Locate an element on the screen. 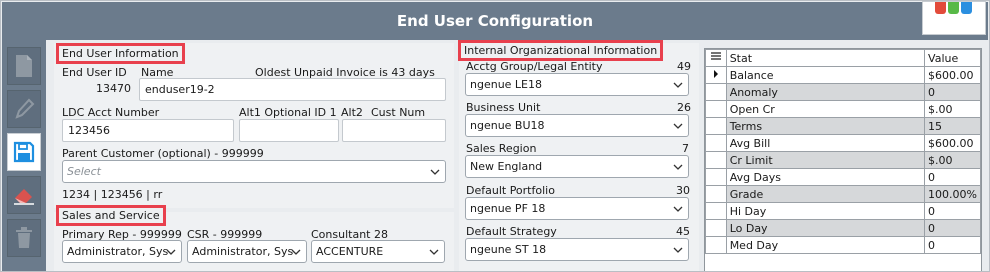  default-strategy-select: ngeune ST 18 is located at coordinates (577, 249).